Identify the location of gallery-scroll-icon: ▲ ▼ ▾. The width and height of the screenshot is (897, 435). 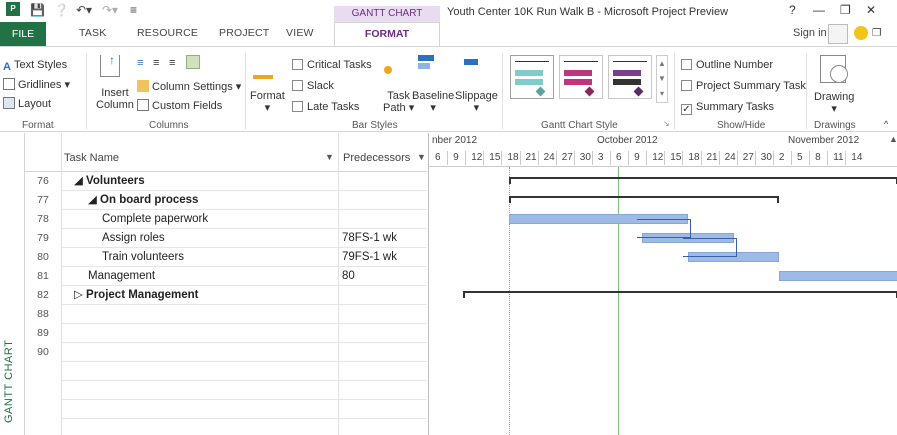
(662, 79).